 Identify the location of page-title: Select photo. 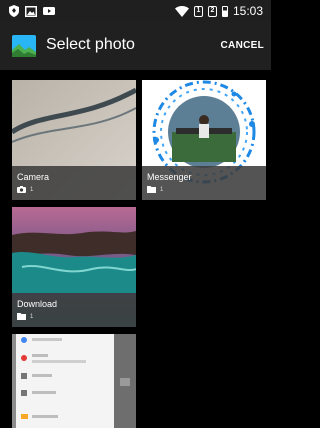
(90, 44).